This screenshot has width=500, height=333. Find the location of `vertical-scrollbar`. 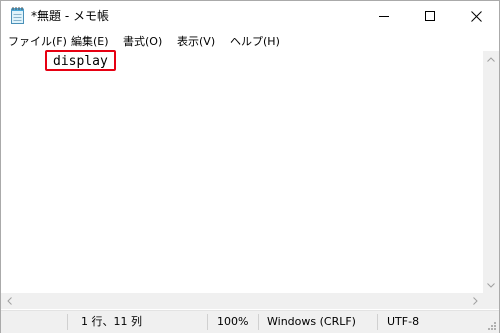

vertical-scrollbar is located at coordinates (491, 180).